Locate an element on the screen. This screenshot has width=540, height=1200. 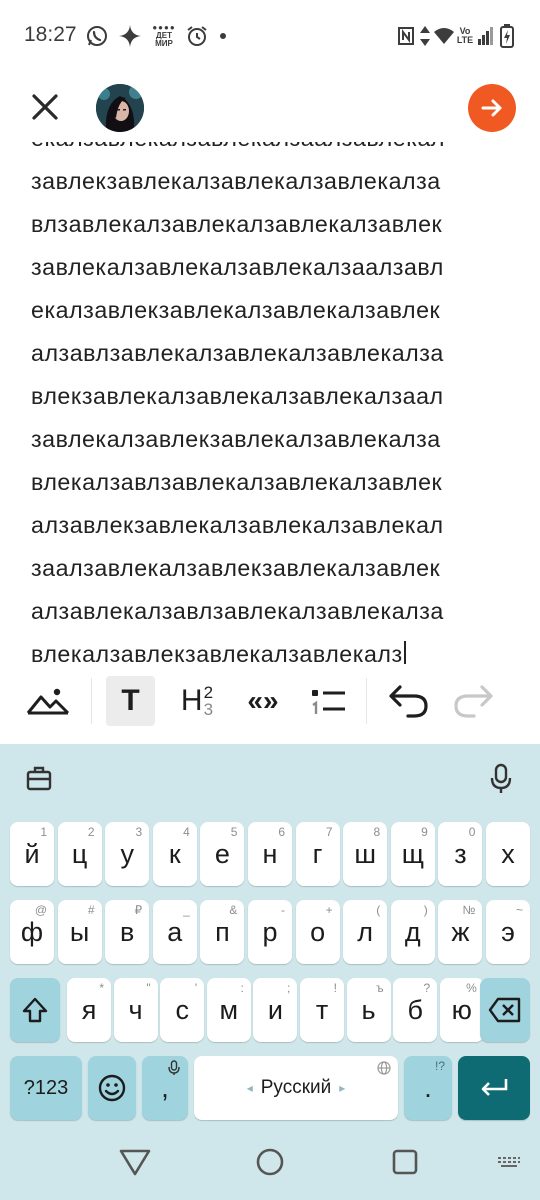
whatsapp-icon is located at coordinates (97, 36).